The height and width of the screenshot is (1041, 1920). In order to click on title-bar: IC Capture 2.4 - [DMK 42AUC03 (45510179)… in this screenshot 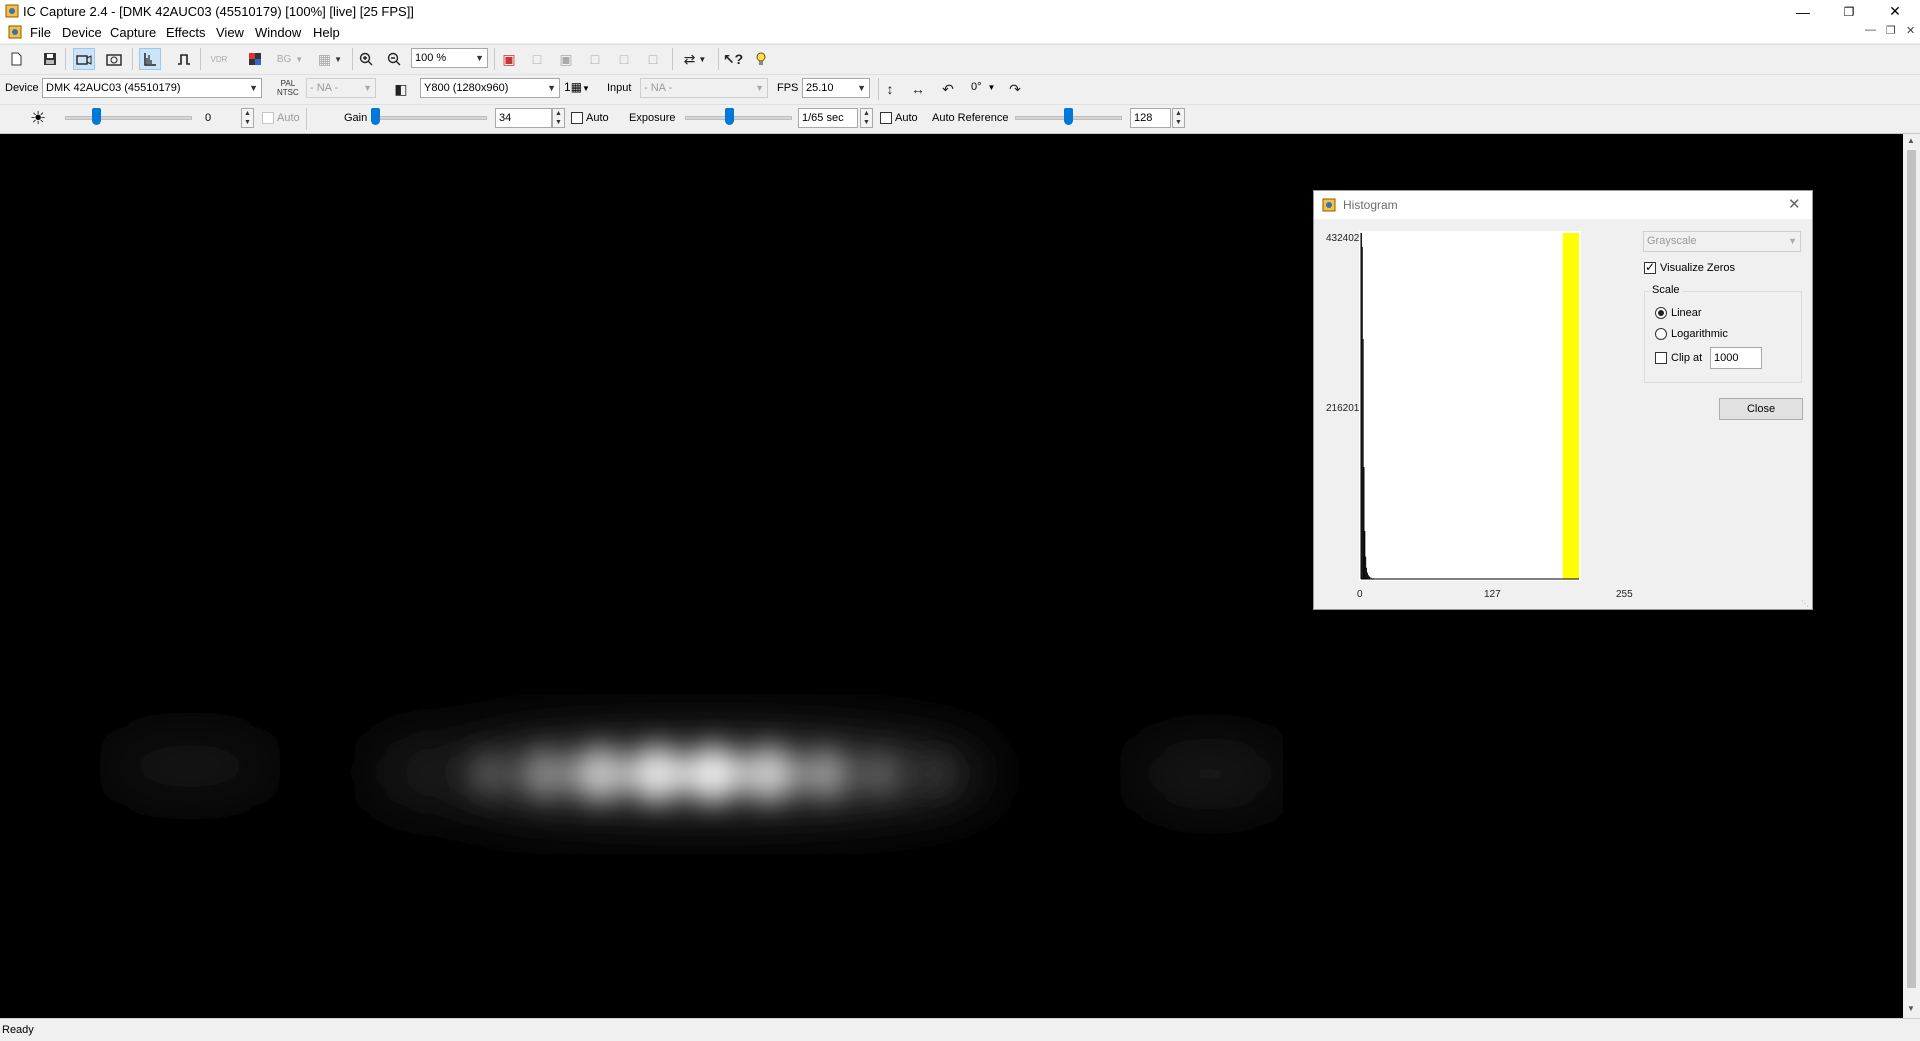, I will do `click(960, 11)`.